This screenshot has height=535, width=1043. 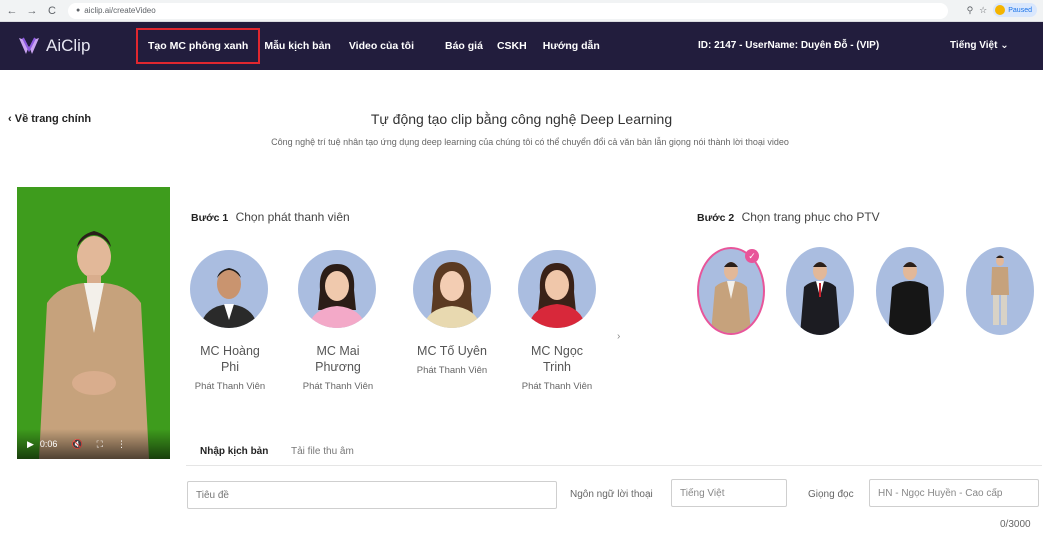 I want to click on nav-item-pricing: Báo giá, so click(x=464, y=46).